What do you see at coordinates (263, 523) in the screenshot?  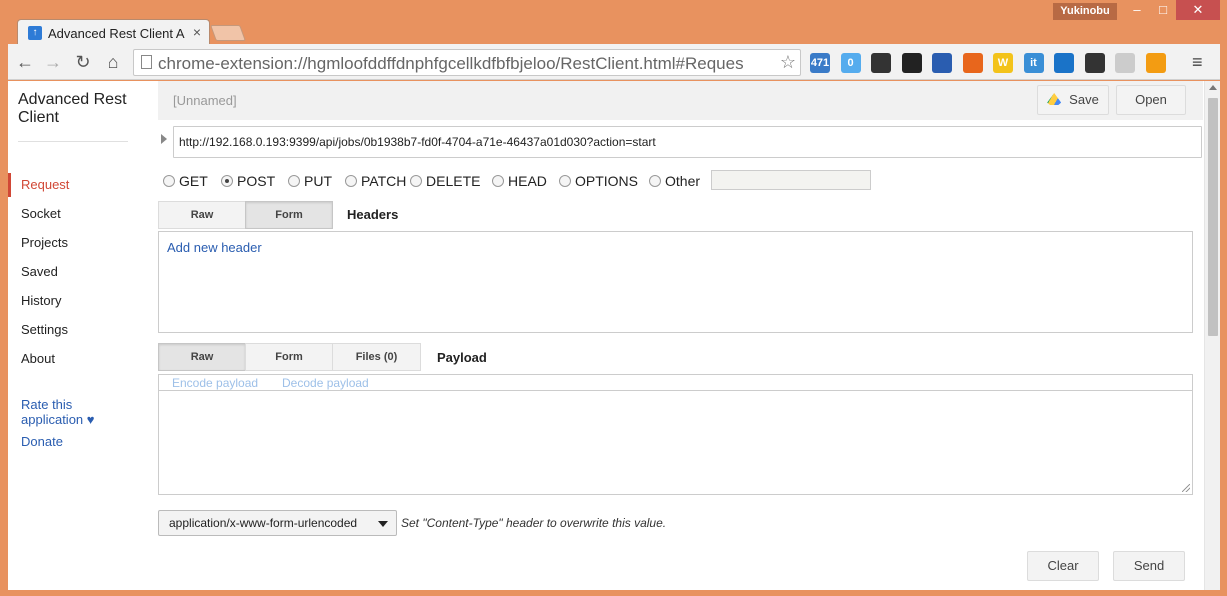 I see `content-type-value: application/x-www-form-urlencoded` at bounding box center [263, 523].